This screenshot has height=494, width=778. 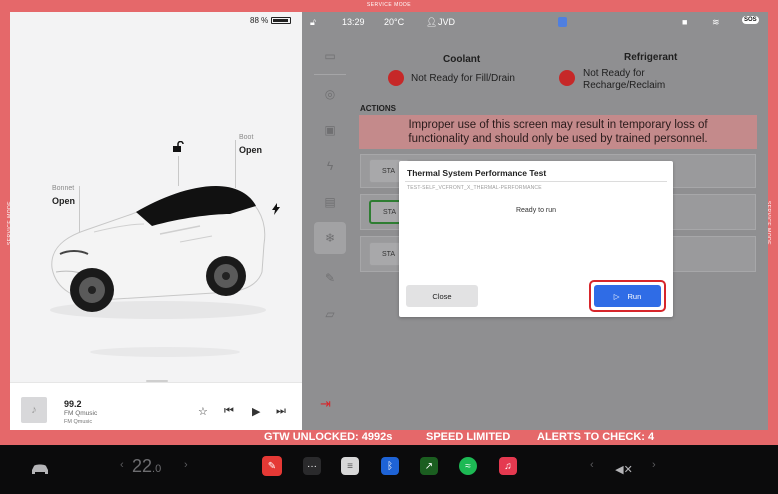 What do you see at coordinates (250, 150) in the screenshot?
I see `boot-open-button: Open` at bounding box center [250, 150].